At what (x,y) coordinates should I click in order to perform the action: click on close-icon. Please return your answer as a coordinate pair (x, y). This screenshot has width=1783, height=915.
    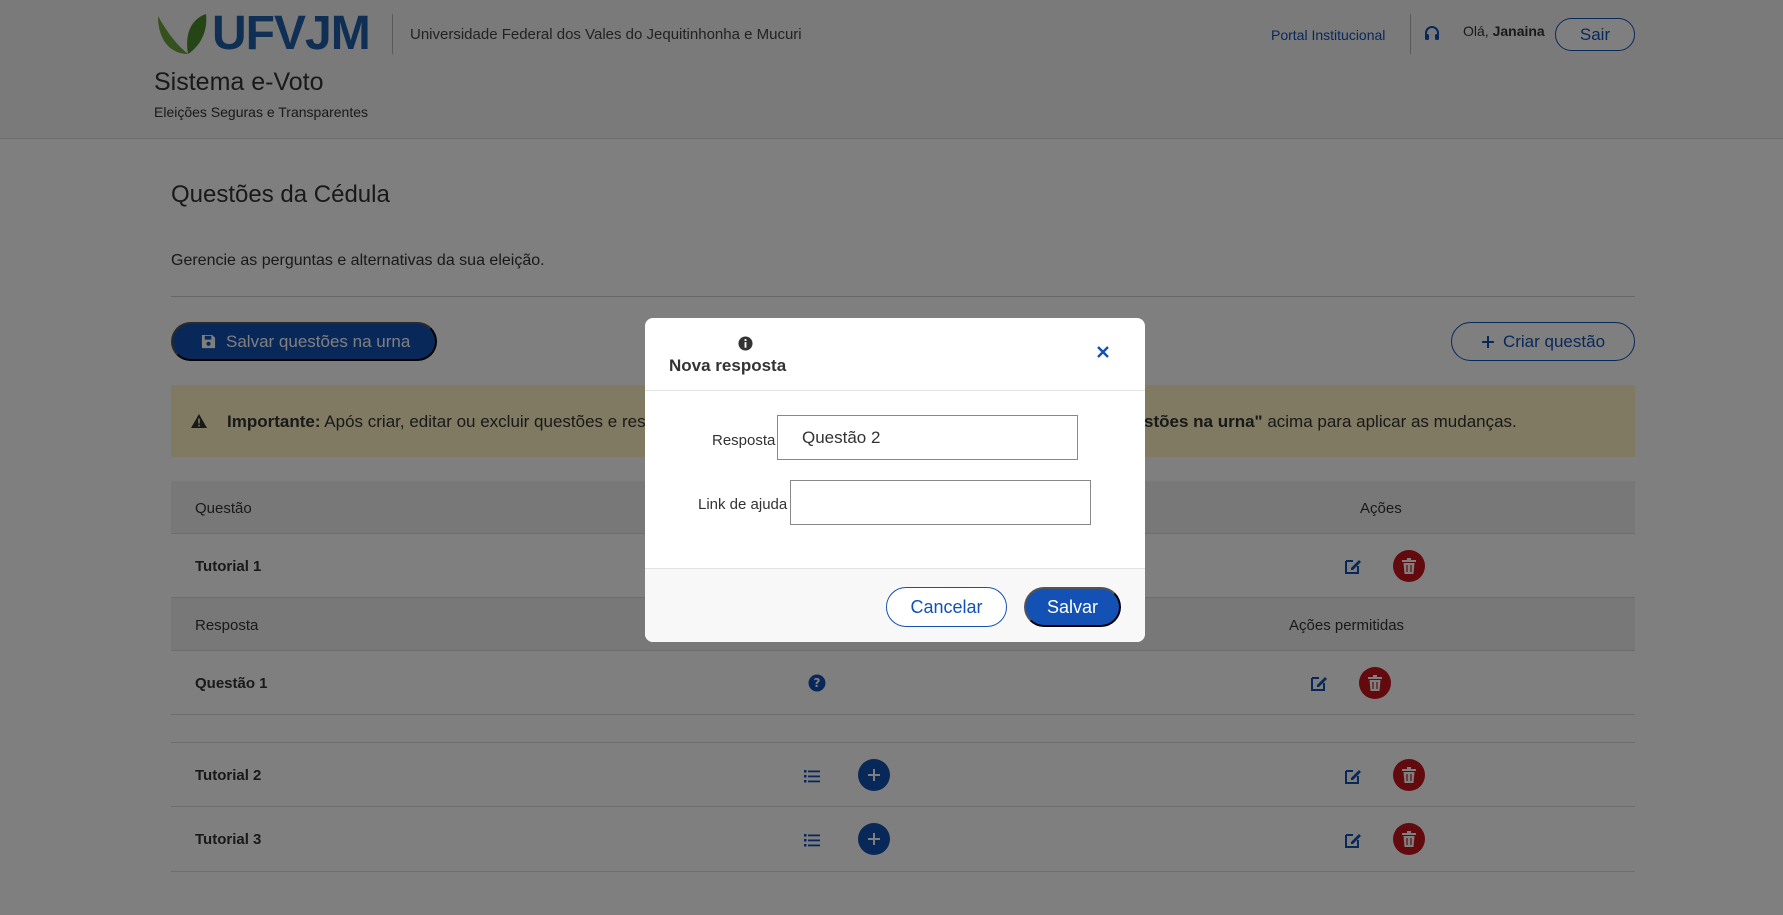
    Looking at the image, I should click on (1103, 352).